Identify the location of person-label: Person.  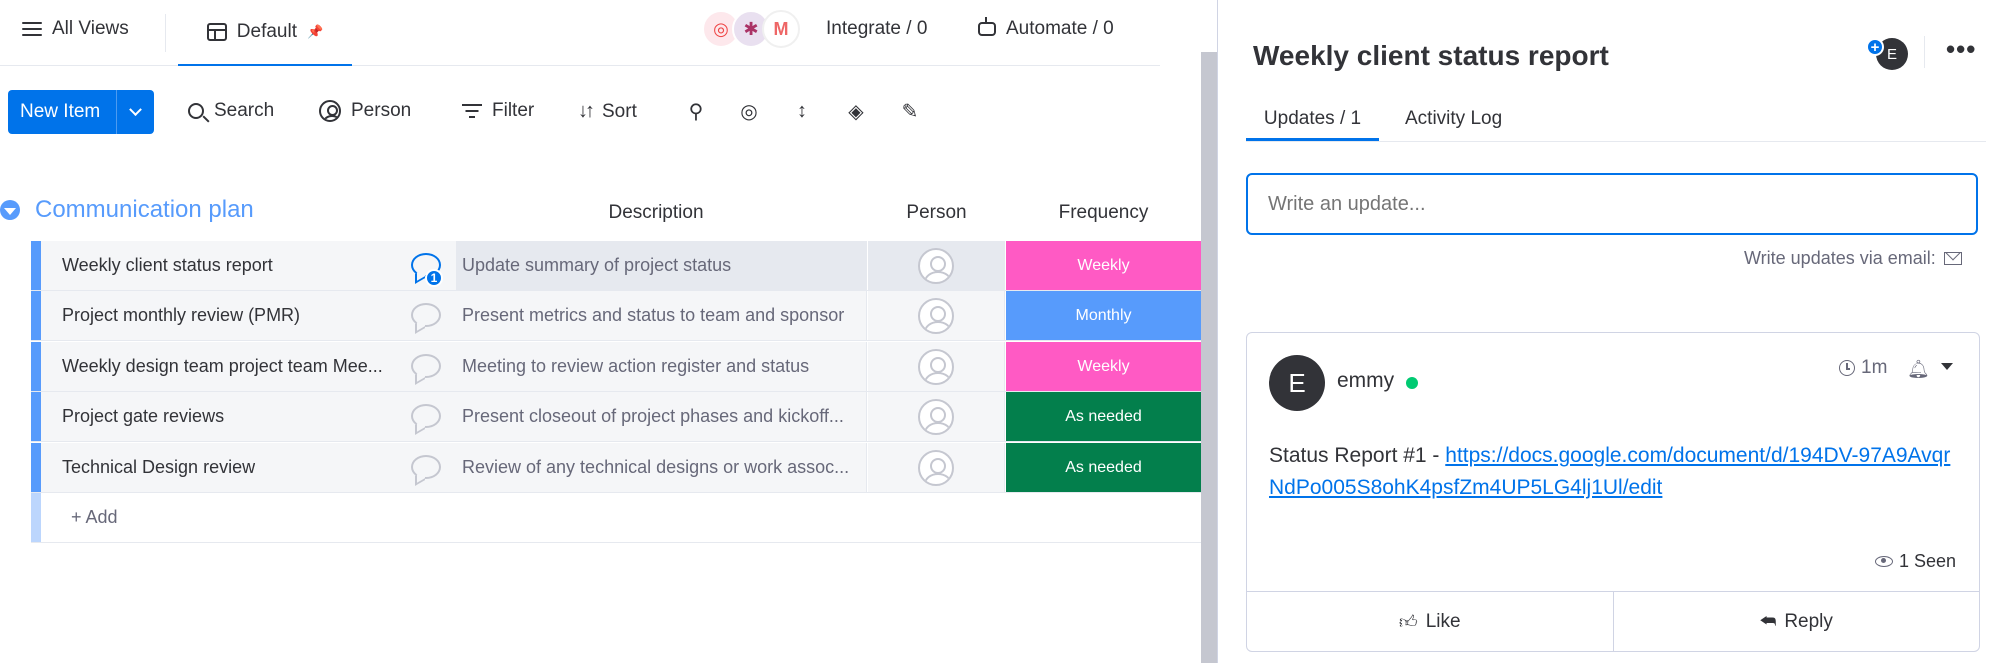
(381, 110).